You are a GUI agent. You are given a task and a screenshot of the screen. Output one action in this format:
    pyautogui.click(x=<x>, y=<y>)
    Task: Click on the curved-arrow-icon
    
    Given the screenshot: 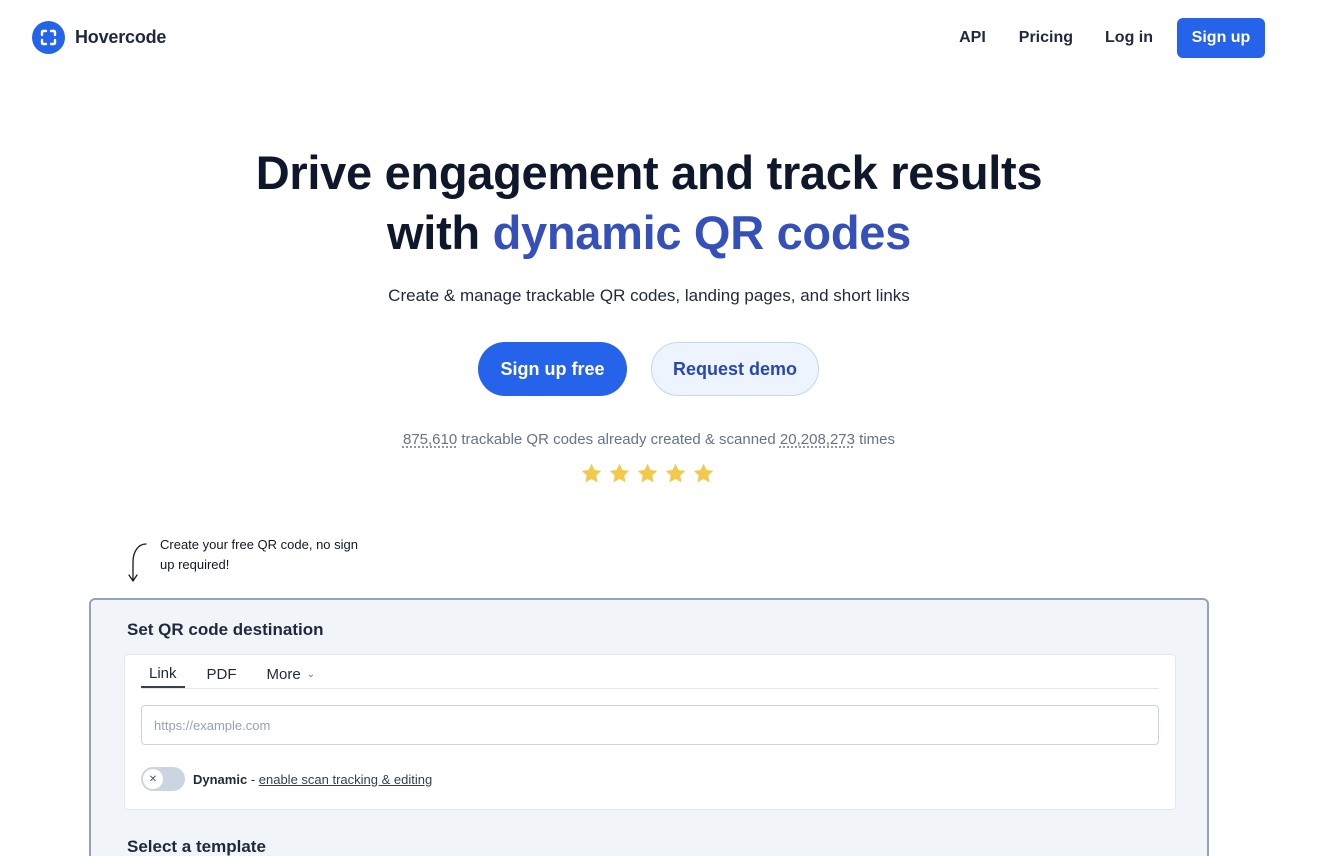 What is the action you would take?
    pyautogui.click(x=137, y=562)
    